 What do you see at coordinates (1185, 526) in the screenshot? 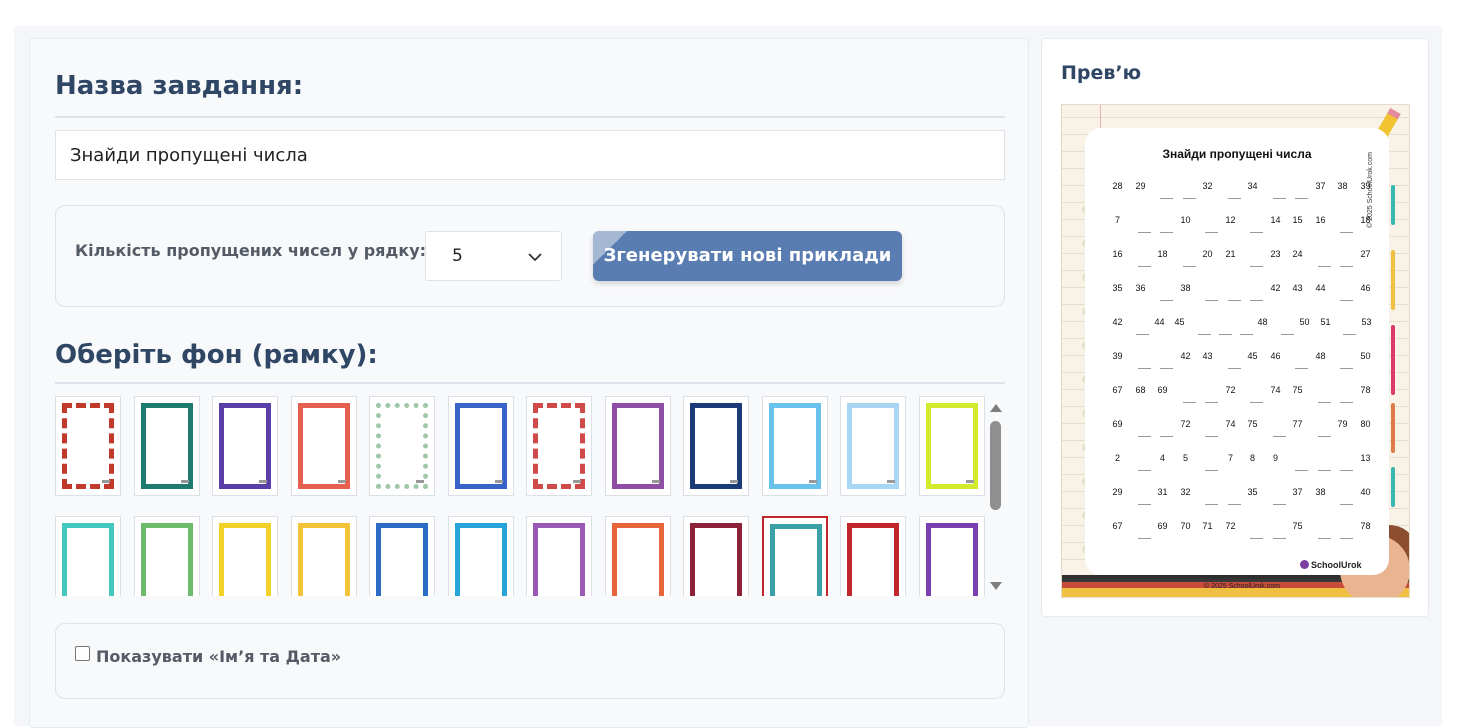
I see `worksheet-number: 70` at bounding box center [1185, 526].